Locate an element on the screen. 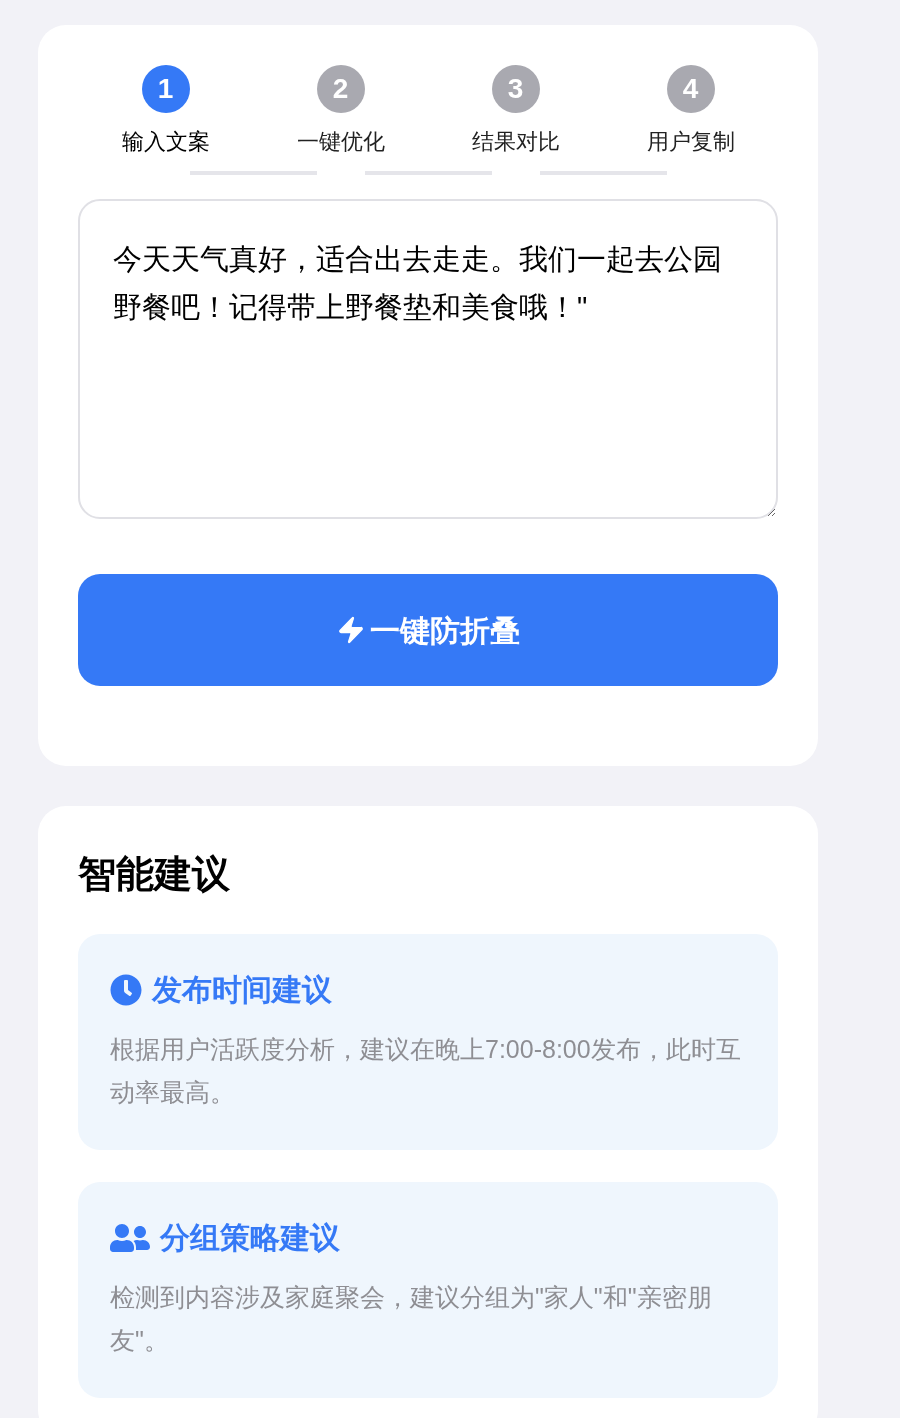  step-number: 1 is located at coordinates (165, 89).